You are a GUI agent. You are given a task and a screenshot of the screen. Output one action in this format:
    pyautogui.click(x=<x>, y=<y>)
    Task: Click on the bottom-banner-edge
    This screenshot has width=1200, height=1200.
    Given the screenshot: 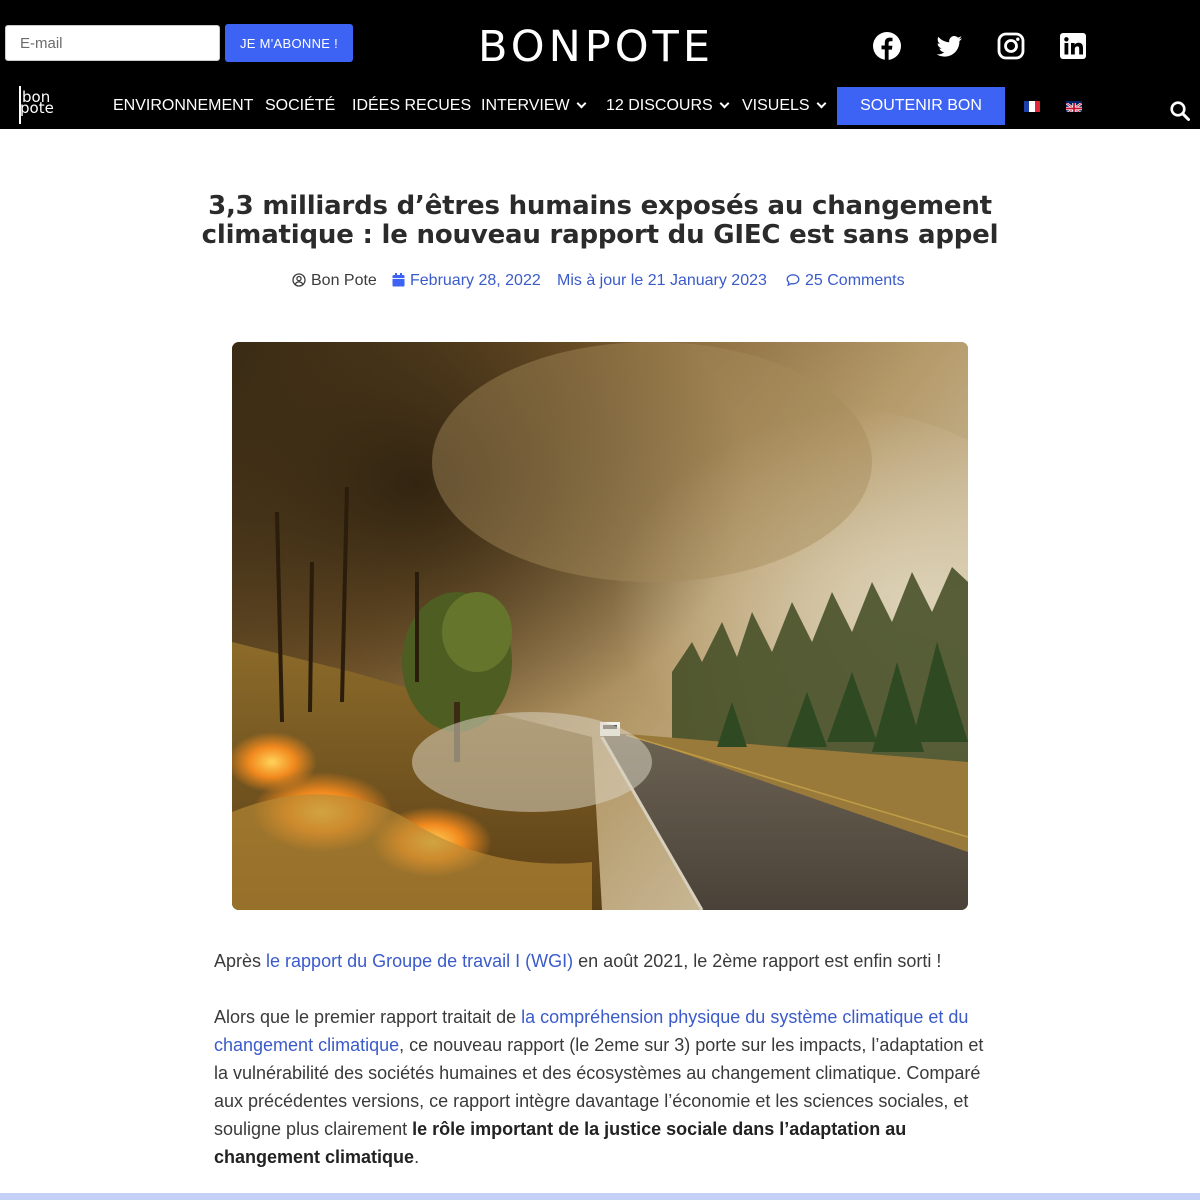 What is the action you would take?
    pyautogui.click(x=600, y=1196)
    